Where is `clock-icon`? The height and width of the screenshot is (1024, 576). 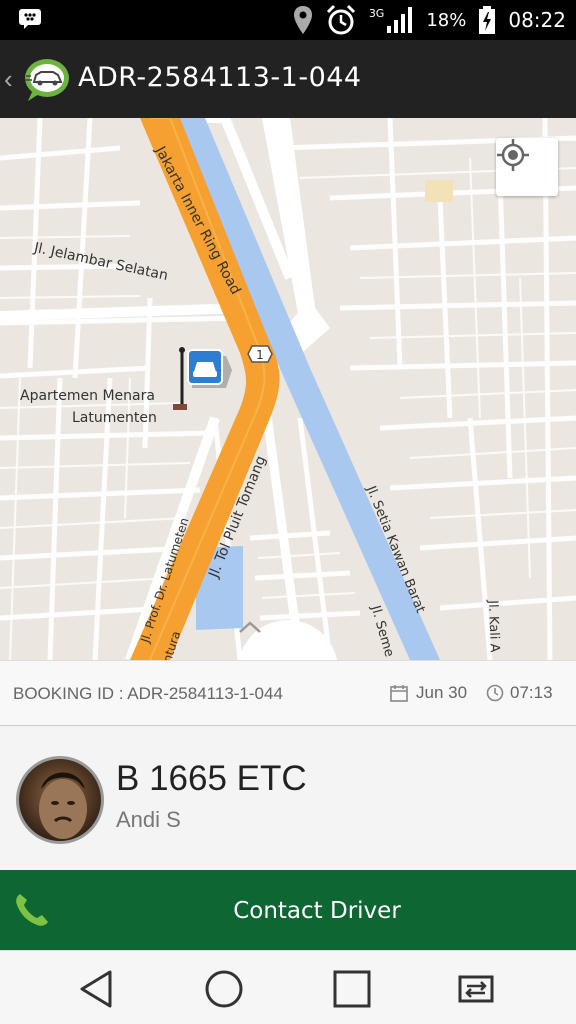
clock-icon is located at coordinates (495, 693).